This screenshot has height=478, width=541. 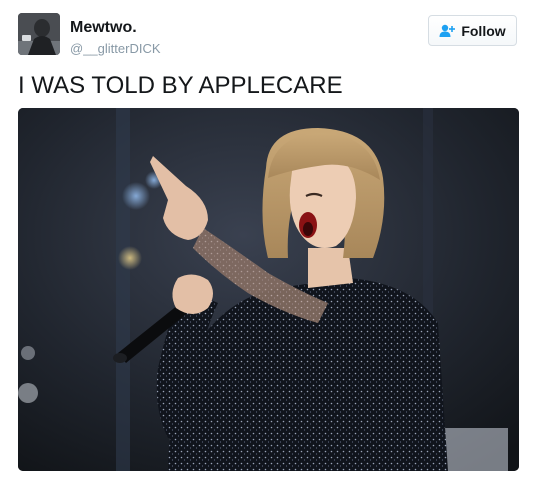 I want to click on author-handle: @__glitterDICK, so click(x=115, y=48).